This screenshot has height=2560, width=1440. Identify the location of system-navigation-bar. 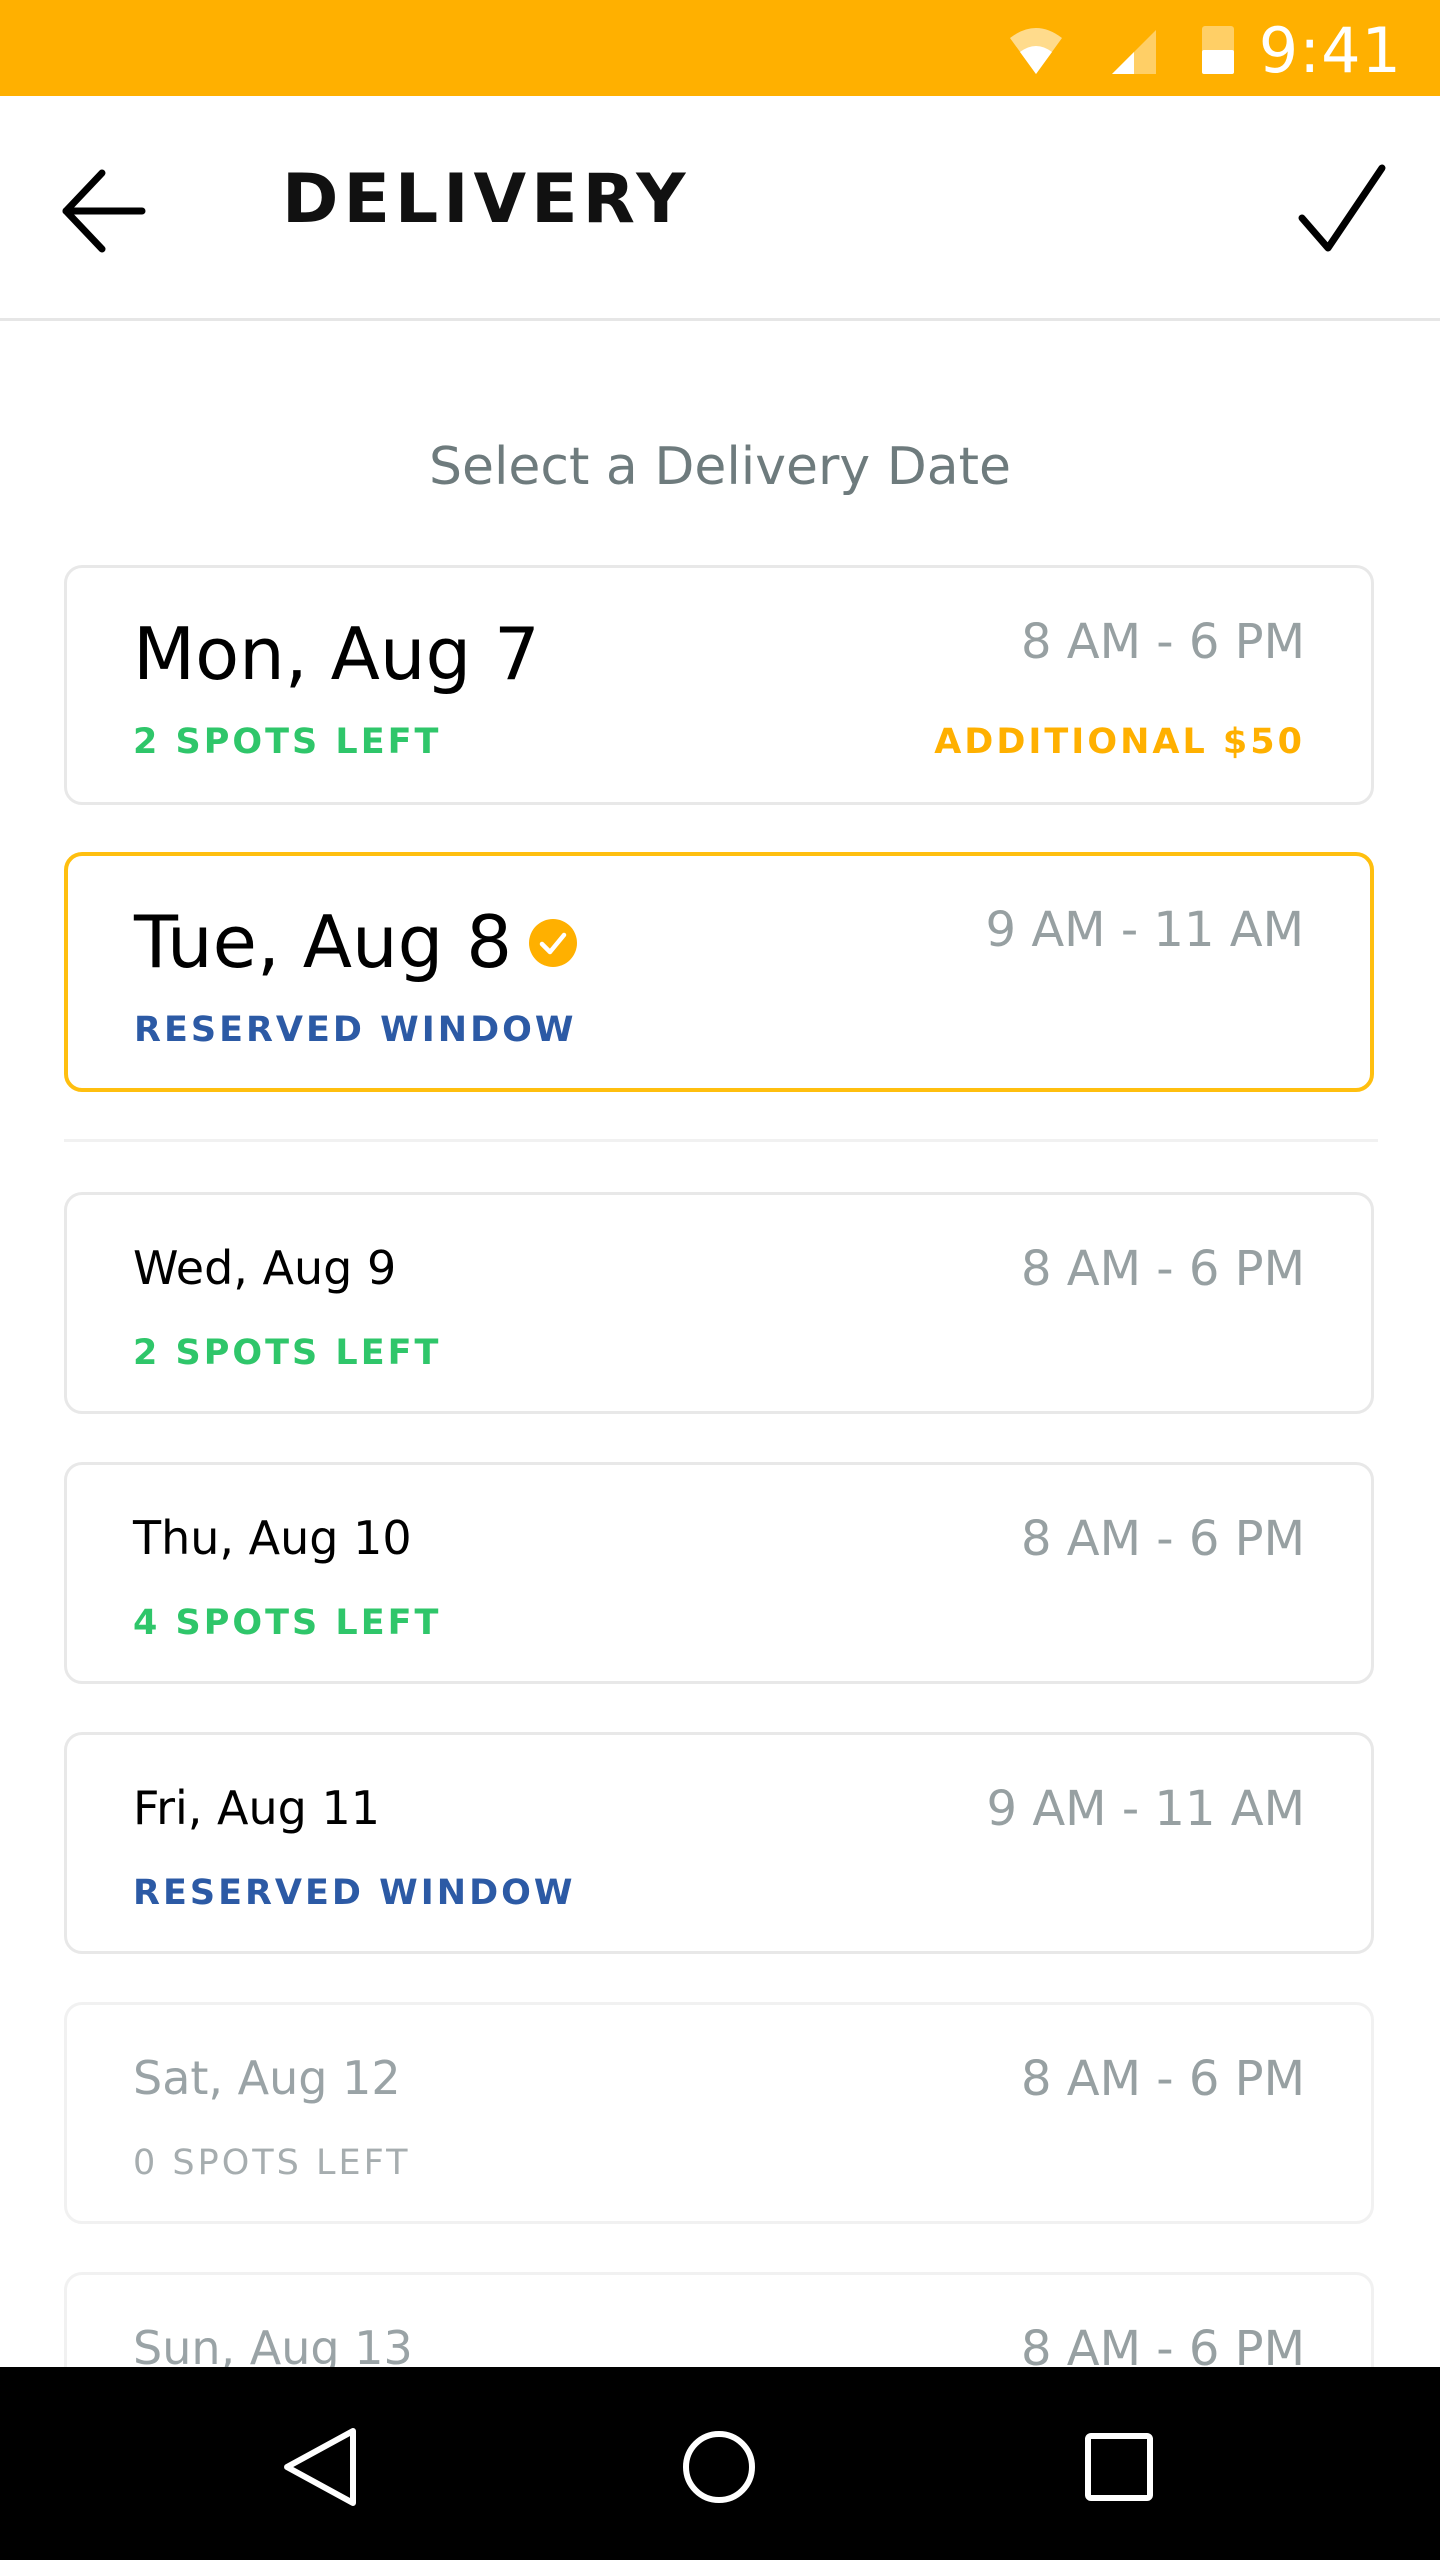
(720, 2463).